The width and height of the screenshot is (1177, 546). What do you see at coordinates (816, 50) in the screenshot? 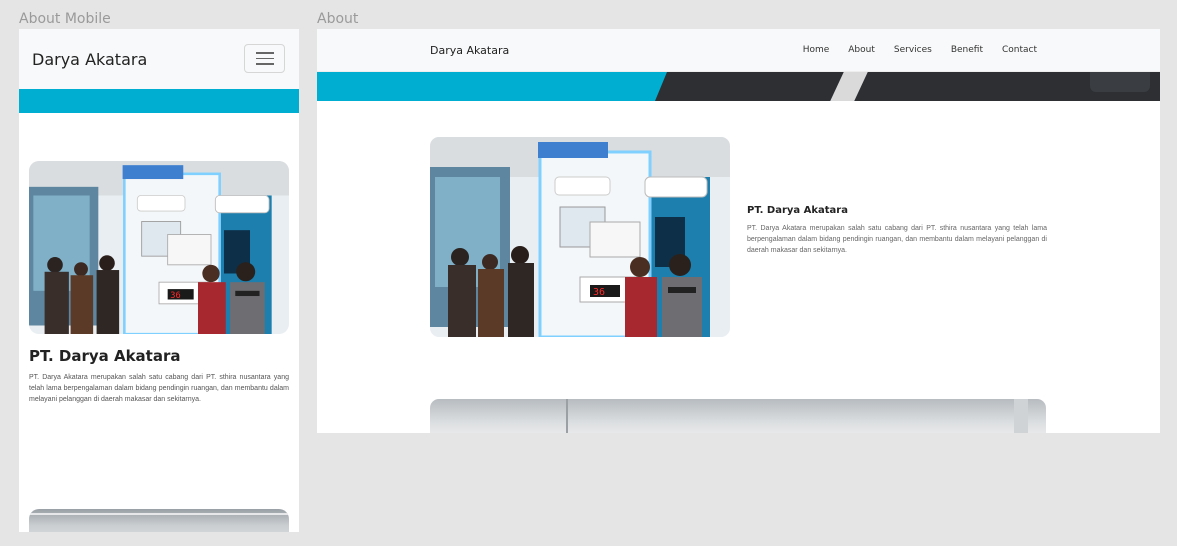
I see `nav-link-home: Home` at bounding box center [816, 50].